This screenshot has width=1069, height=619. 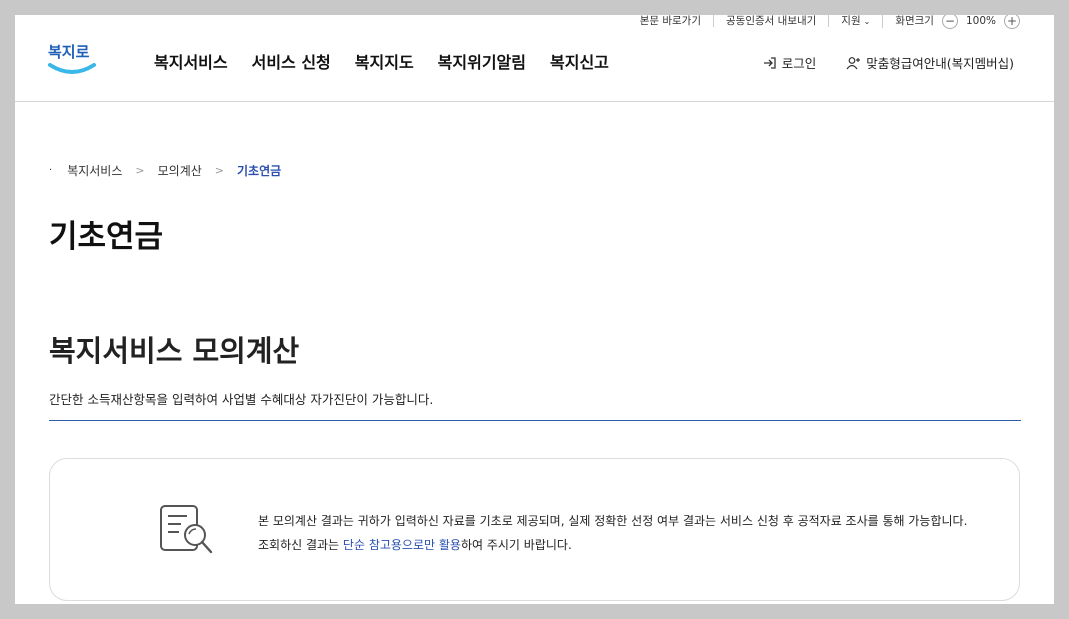 I want to click on section-description: 간단한 소득재산항목을 입력하여 사업별 수혜대상 자가진단이 가능합니다., so click(x=241, y=399).